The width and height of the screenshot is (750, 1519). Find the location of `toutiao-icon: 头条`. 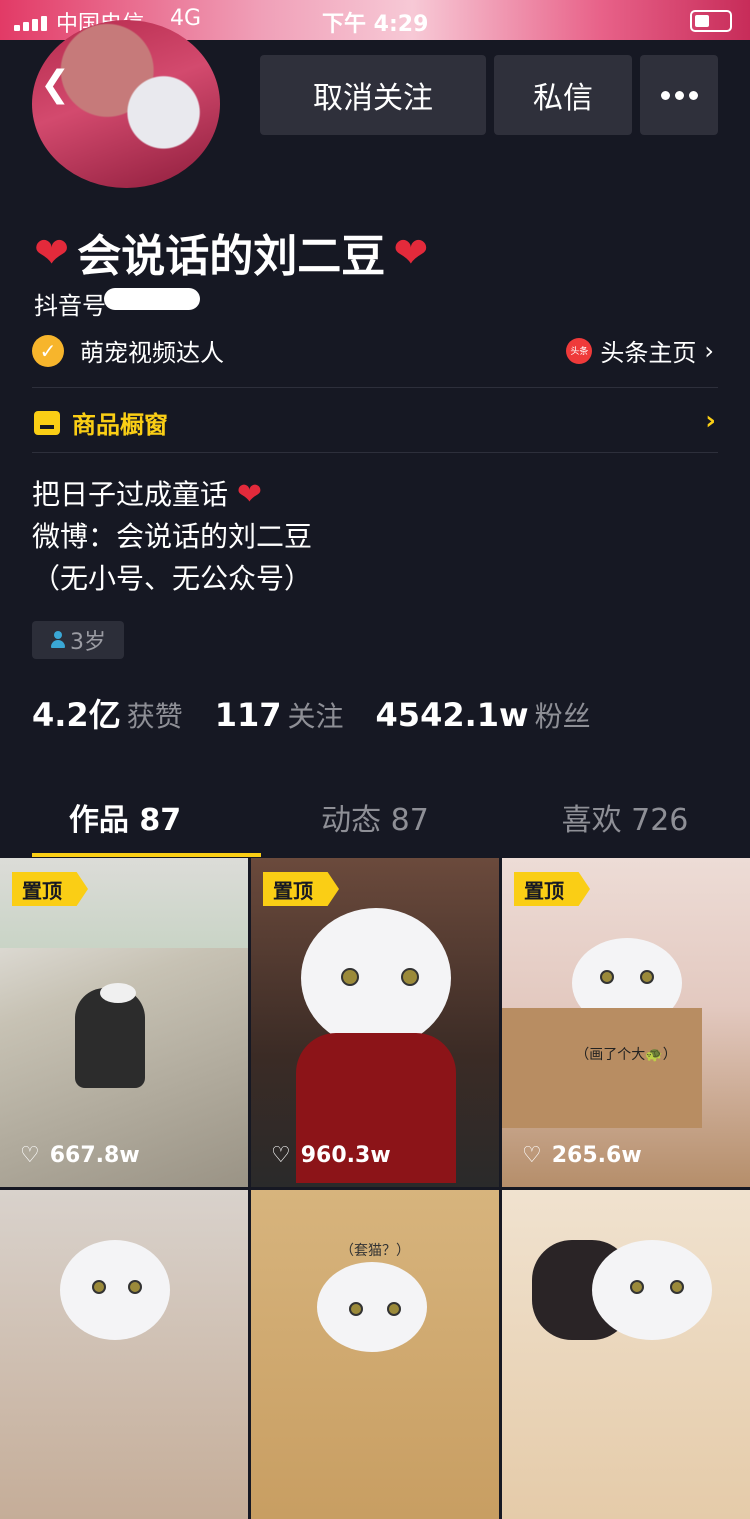

toutiao-icon: 头条 is located at coordinates (579, 350).